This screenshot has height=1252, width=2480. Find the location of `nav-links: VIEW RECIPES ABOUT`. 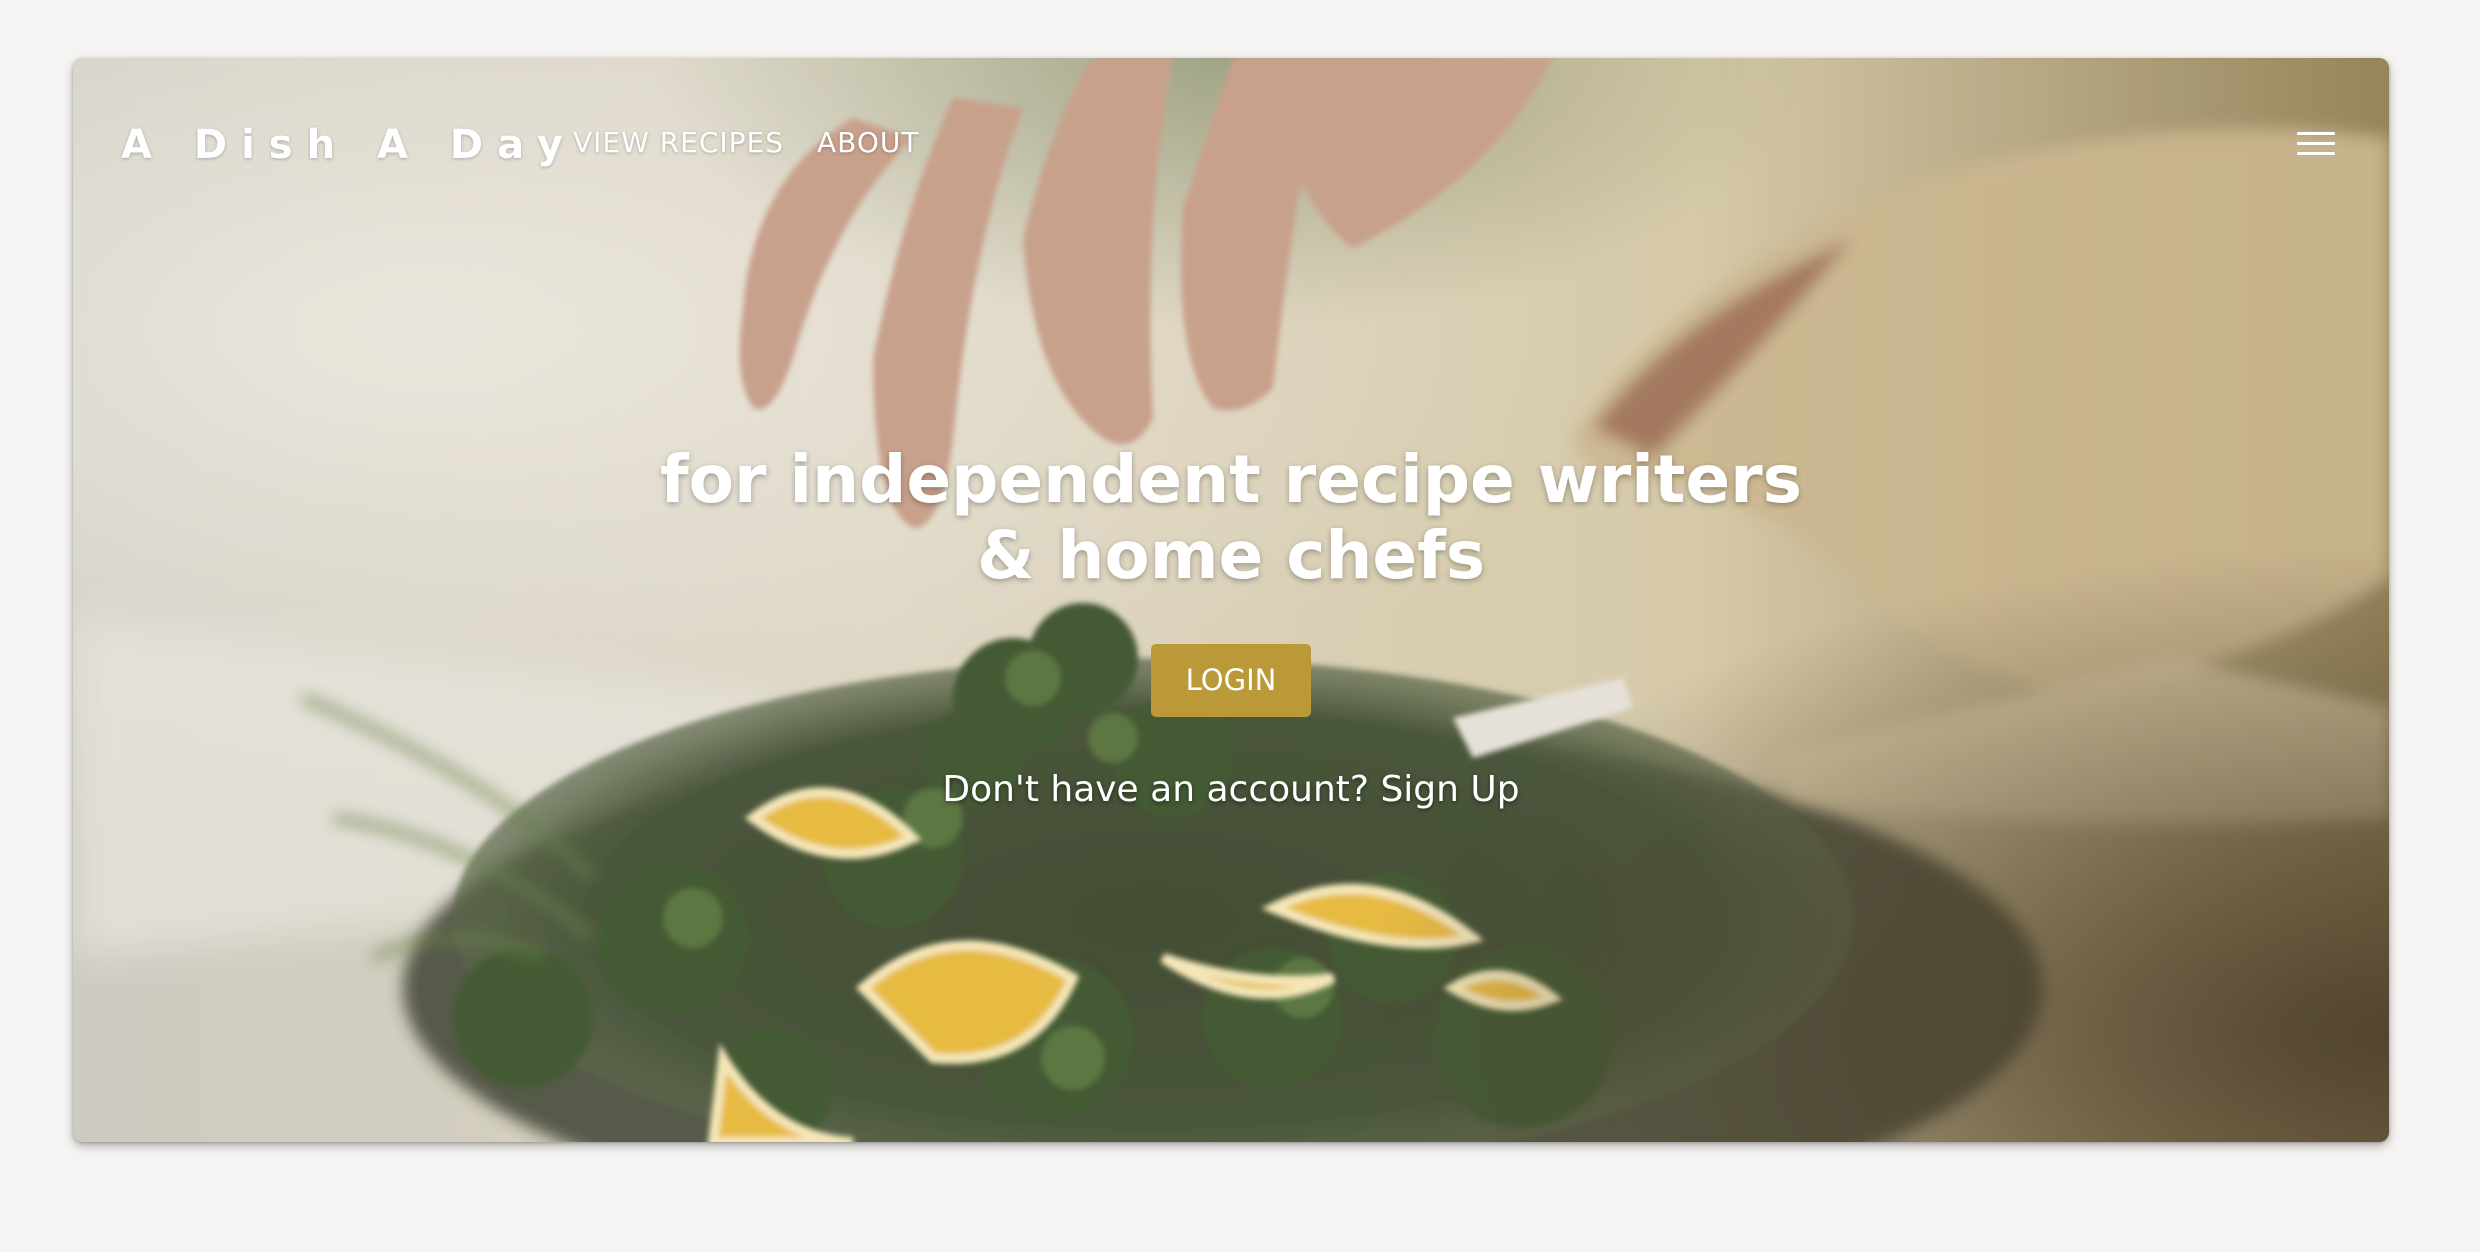

nav-links: VIEW RECIPES ABOUT is located at coordinates (746, 142).